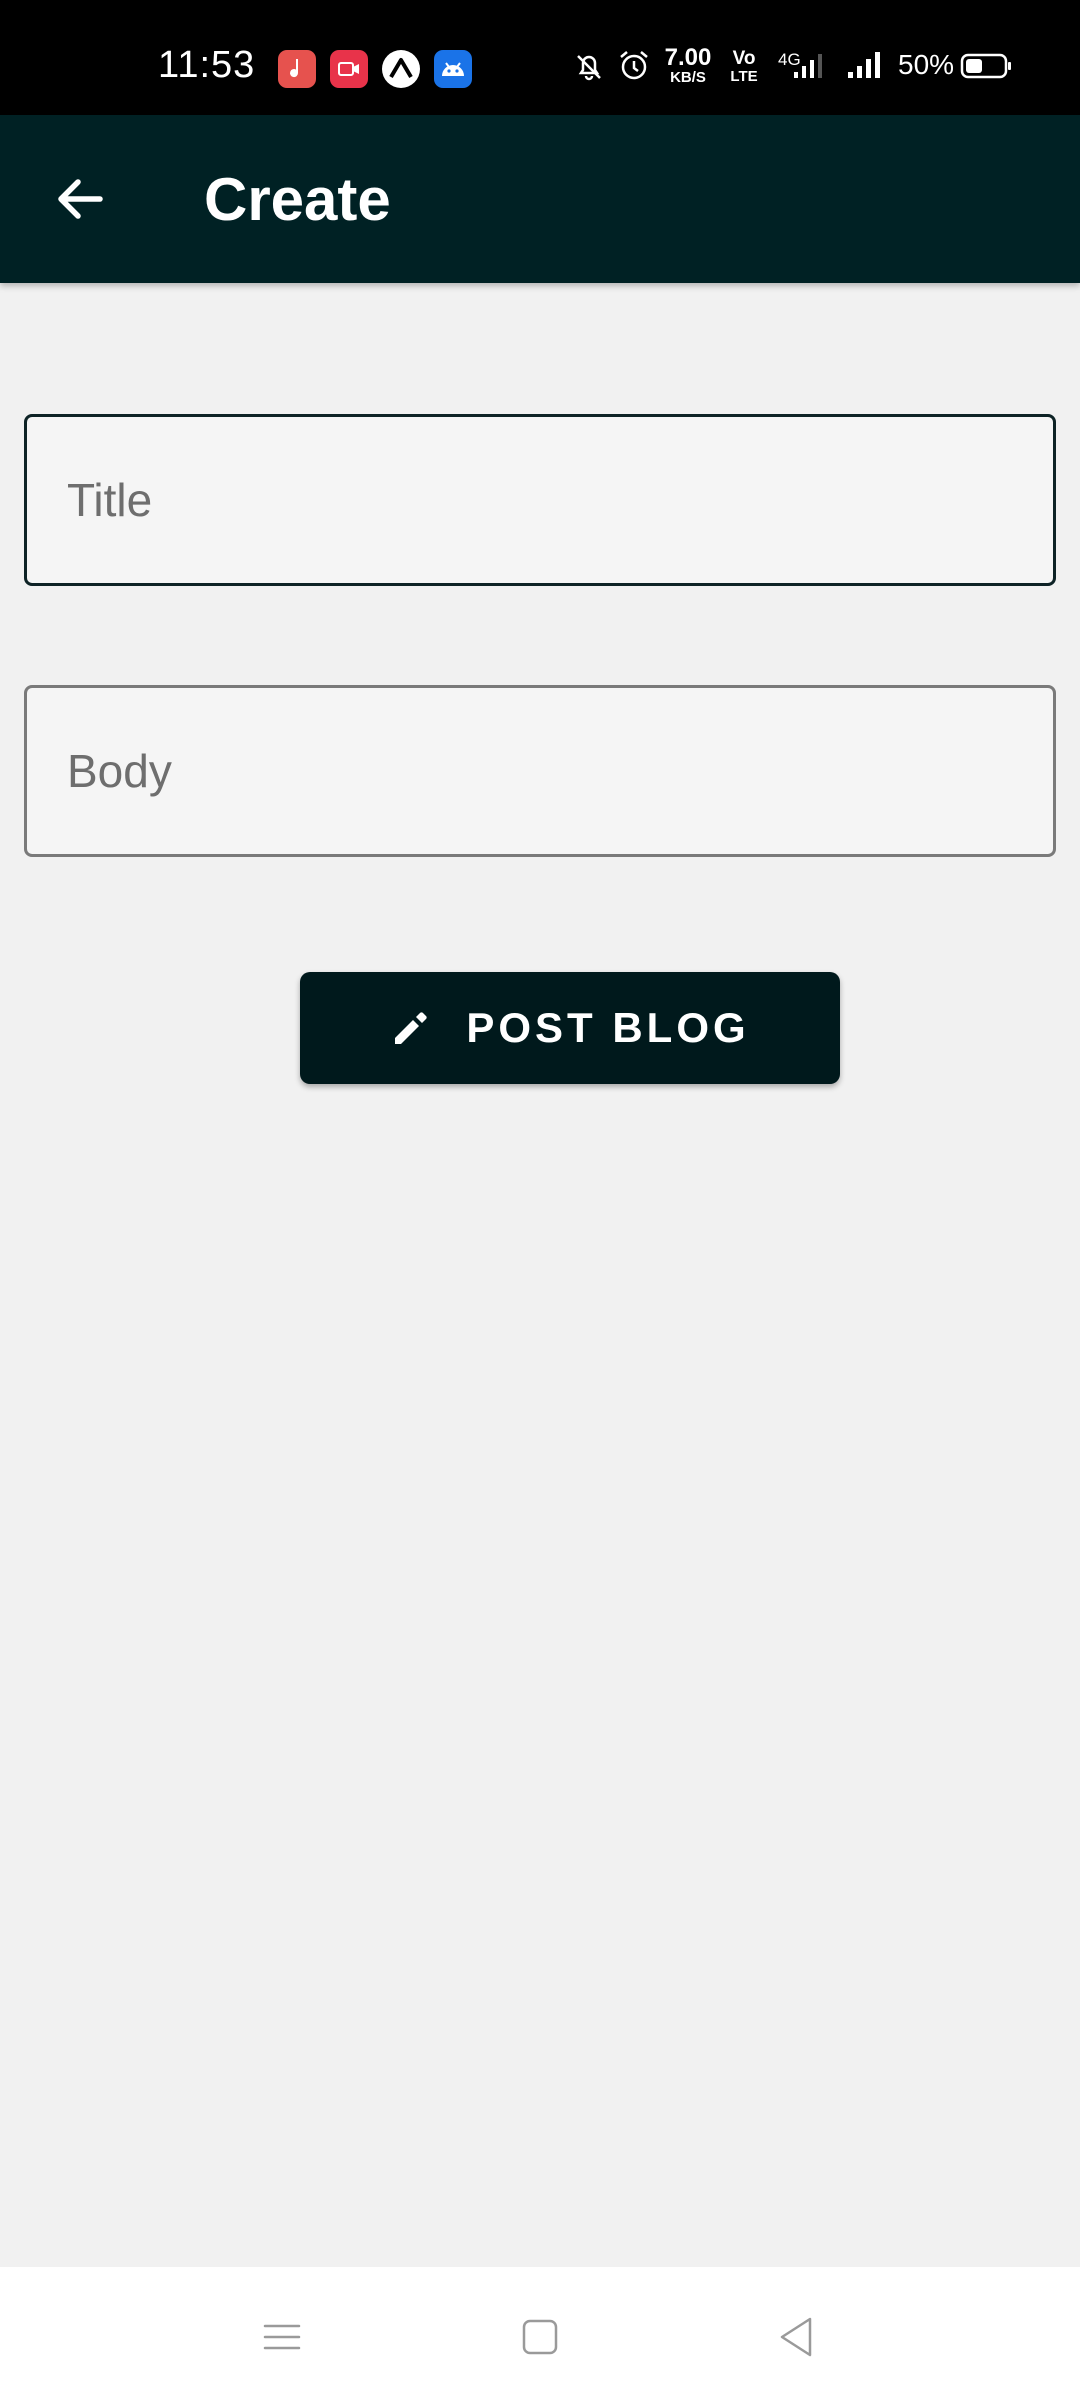  I want to click on back-button, so click(80, 199).